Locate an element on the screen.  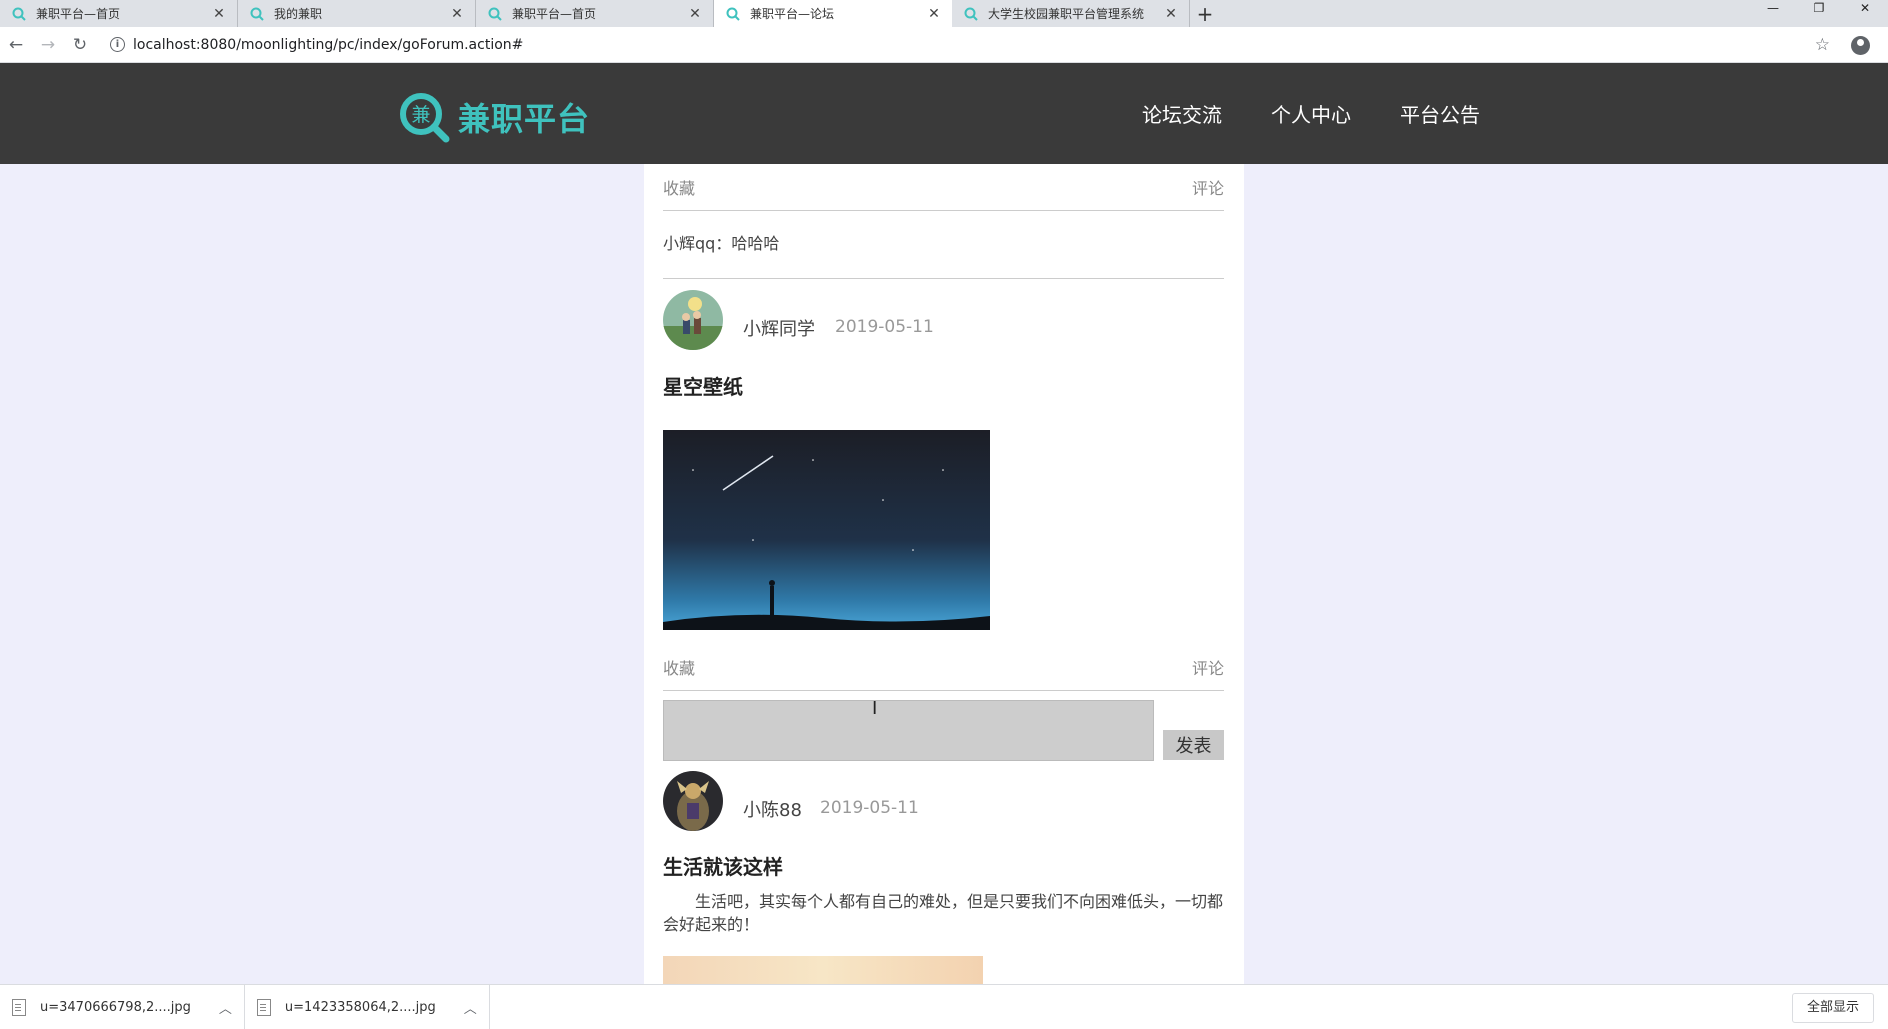
post-body: 生活吧，其实每个人都有自己的难处，但是只要我们不向困难低头，一切都会好起来的！ is located at coordinates (943, 913).